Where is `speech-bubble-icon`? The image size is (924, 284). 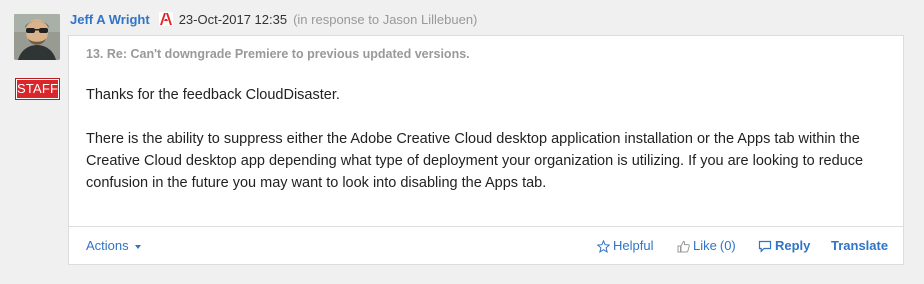 speech-bubble-icon is located at coordinates (765, 246).